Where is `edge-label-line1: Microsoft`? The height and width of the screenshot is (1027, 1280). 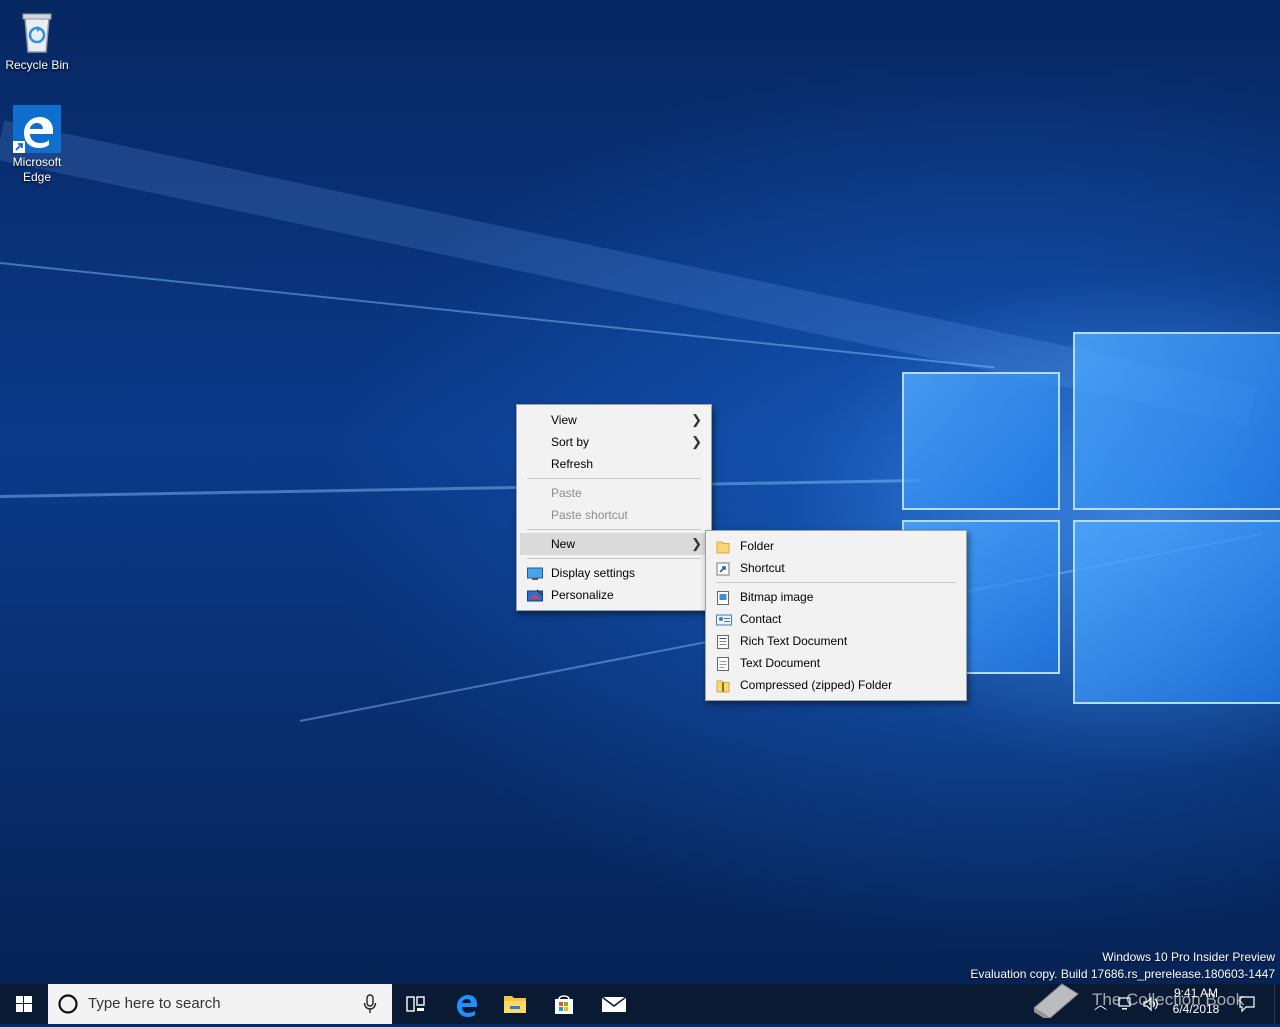
edge-label-line1: Microsoft is located at coordinates (37, 162).